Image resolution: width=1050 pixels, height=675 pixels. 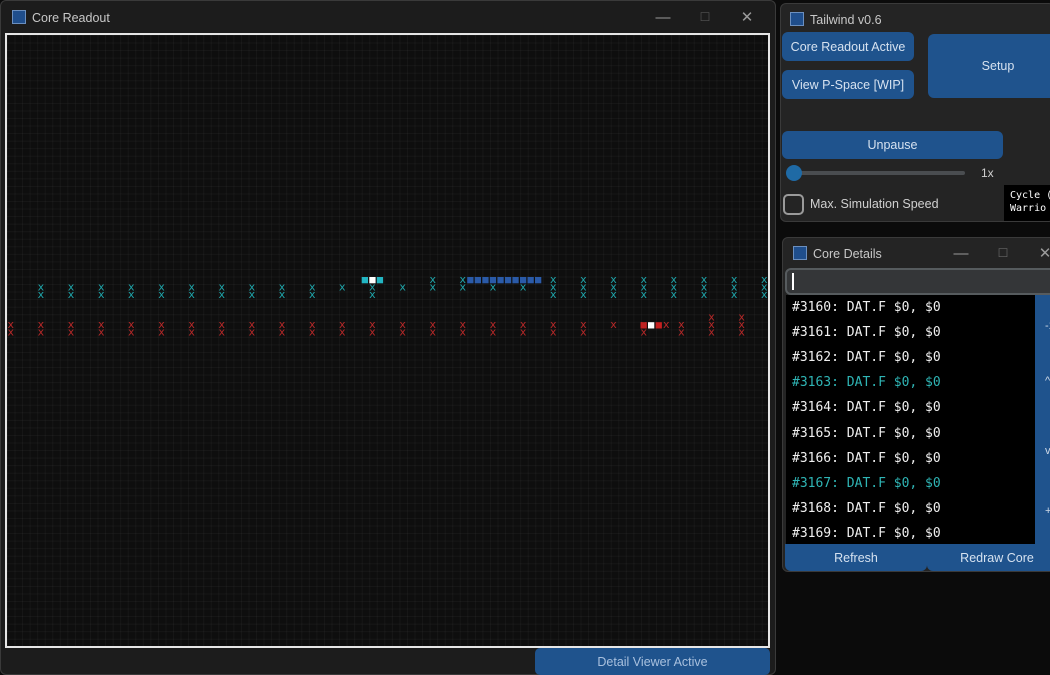 What do you see at coordinates (987, 173) in the screenshot?
I see `speed-value-label: 1x` at bounding box center [987, 173].